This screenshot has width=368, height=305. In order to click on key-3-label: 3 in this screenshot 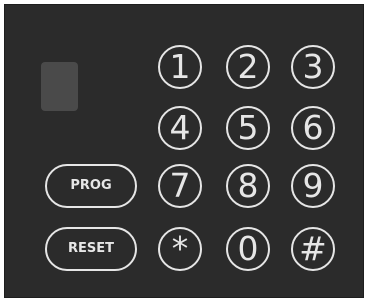, I will do `click(313, 66)`.